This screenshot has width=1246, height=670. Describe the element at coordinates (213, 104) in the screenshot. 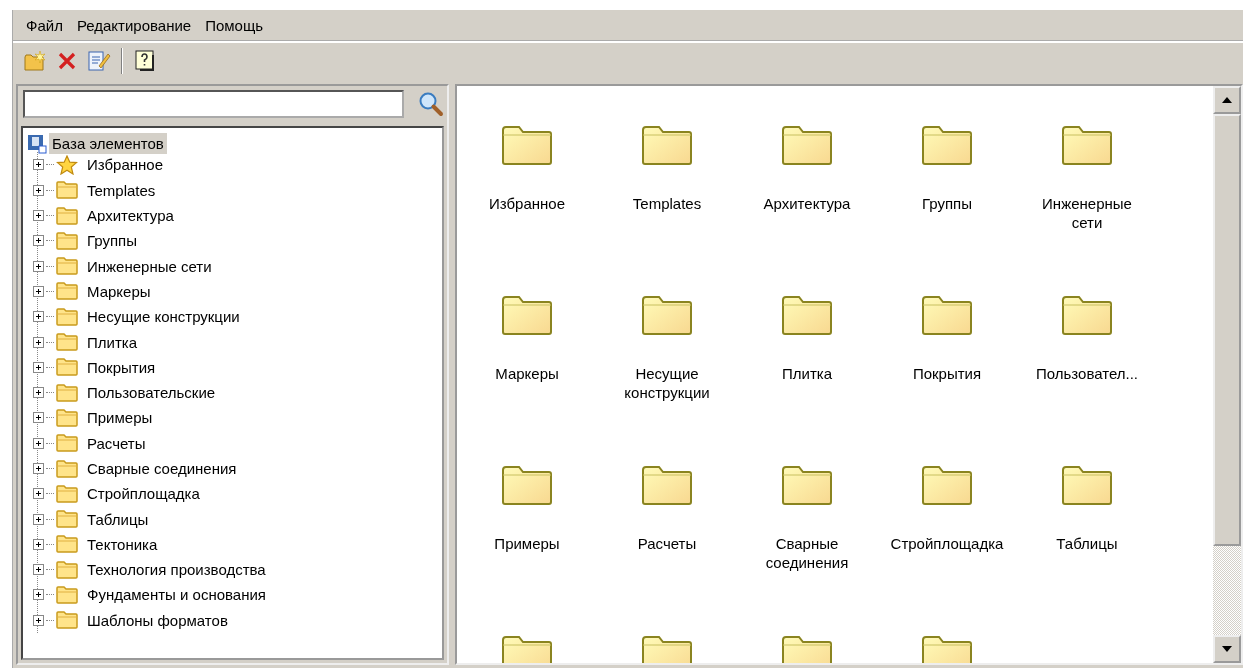

I see `search-field` at that location.